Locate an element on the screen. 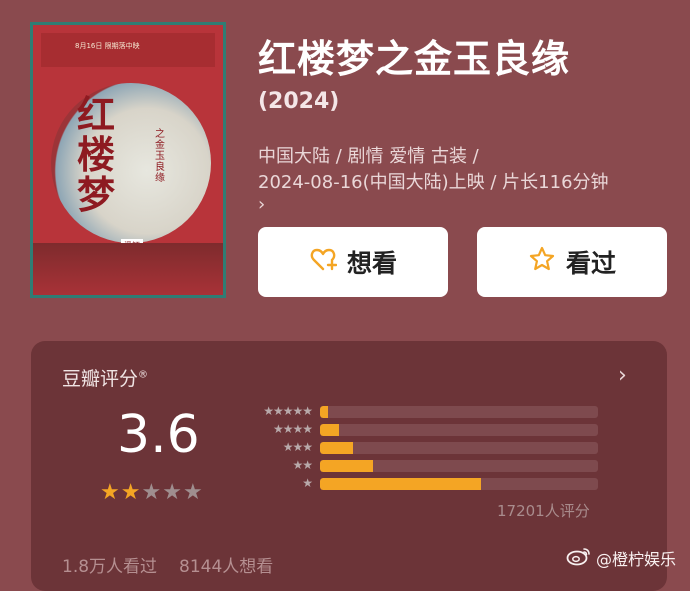 This screenshot has height=591, width=690. watched-label: 看过 is located at coordinates (590, 263).